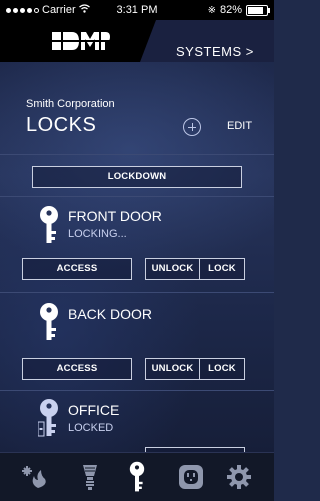 This screenshot has width=320, height=501. Describe the element at coordinates (35, 477) in the screenshot. I see `fire-icon` at that location.